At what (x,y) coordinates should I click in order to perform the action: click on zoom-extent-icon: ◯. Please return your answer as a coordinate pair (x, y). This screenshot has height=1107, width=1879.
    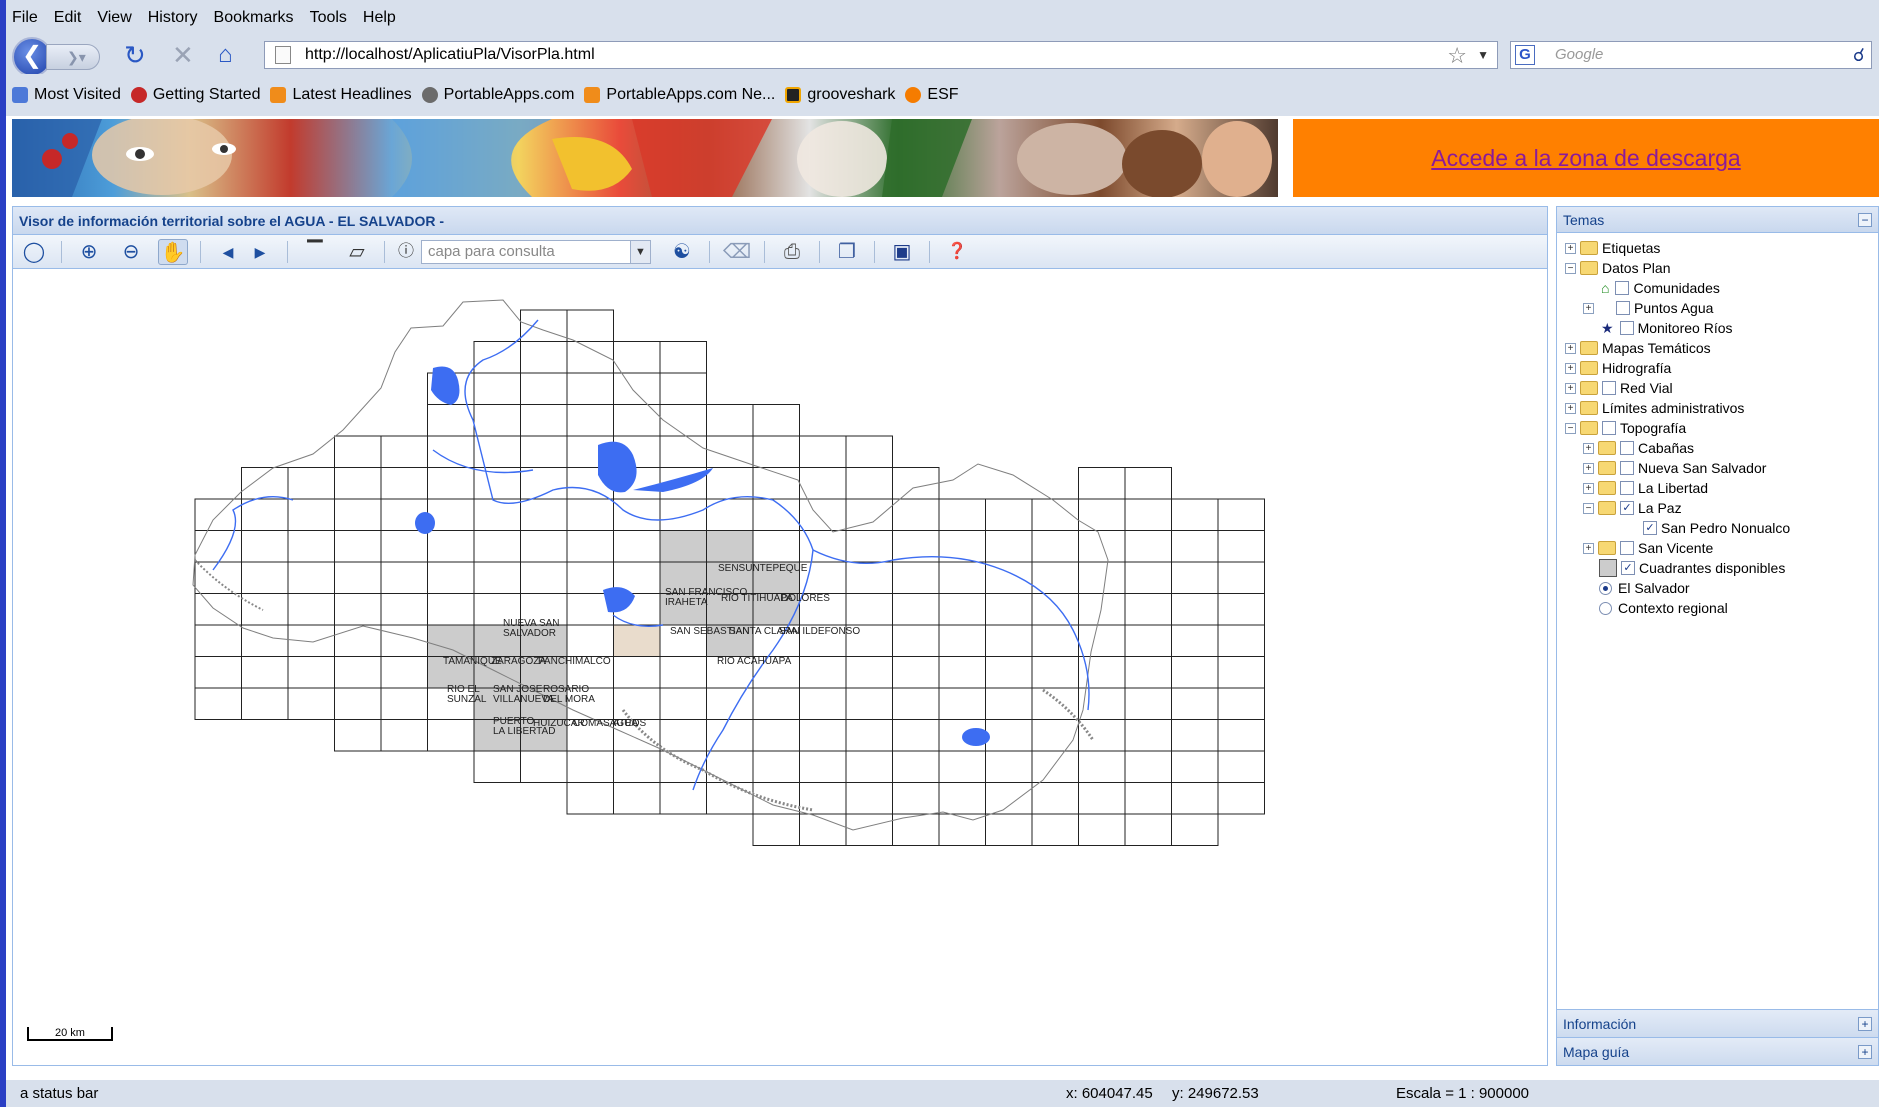
    Looking at the image, I should click on (34, 252).